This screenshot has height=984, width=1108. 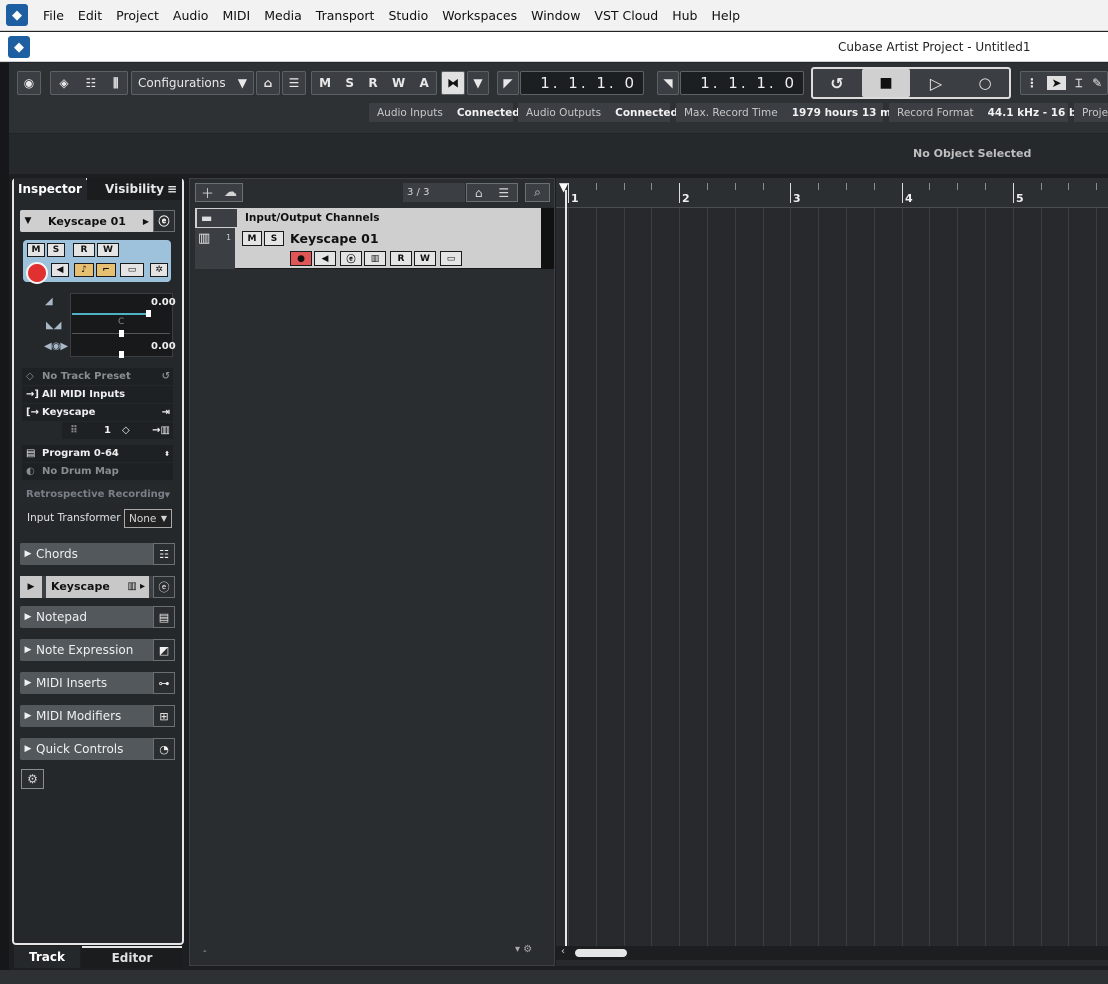 I want to click on section-notepad: ▶ Notepad ▤, so click(x=97, y=617).